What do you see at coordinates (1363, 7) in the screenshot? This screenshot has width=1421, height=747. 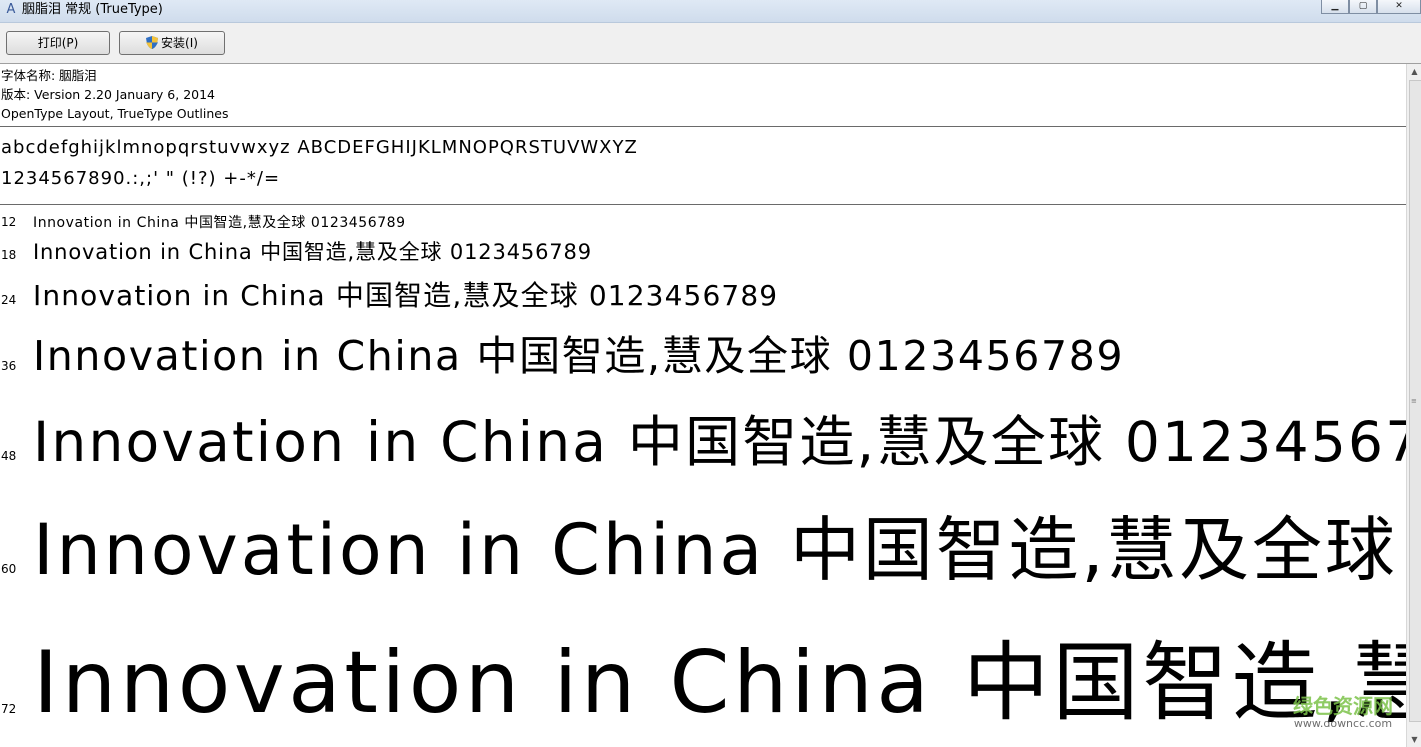 I see `maximize-button: ▢` at bounding box center [1363, 7].